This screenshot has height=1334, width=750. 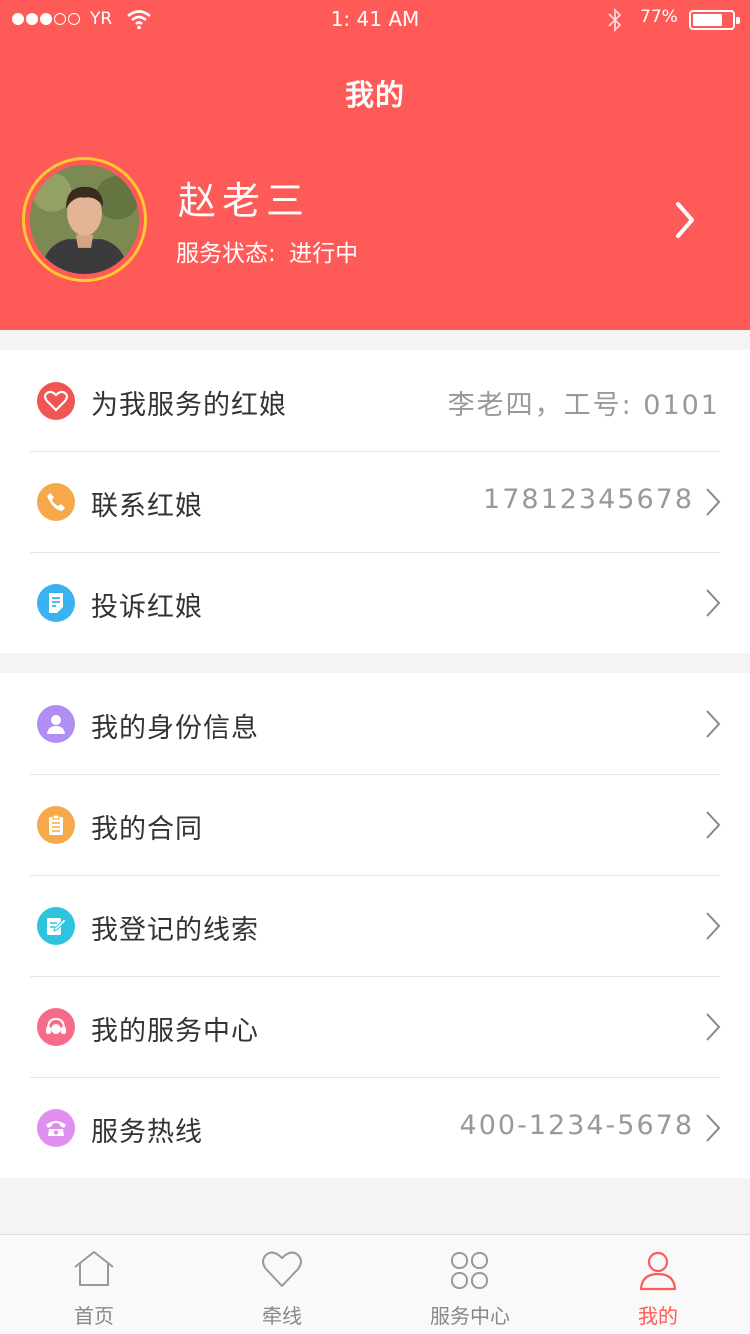 I want to click on tab-mine: 我的, so click(x=657, y=1284).